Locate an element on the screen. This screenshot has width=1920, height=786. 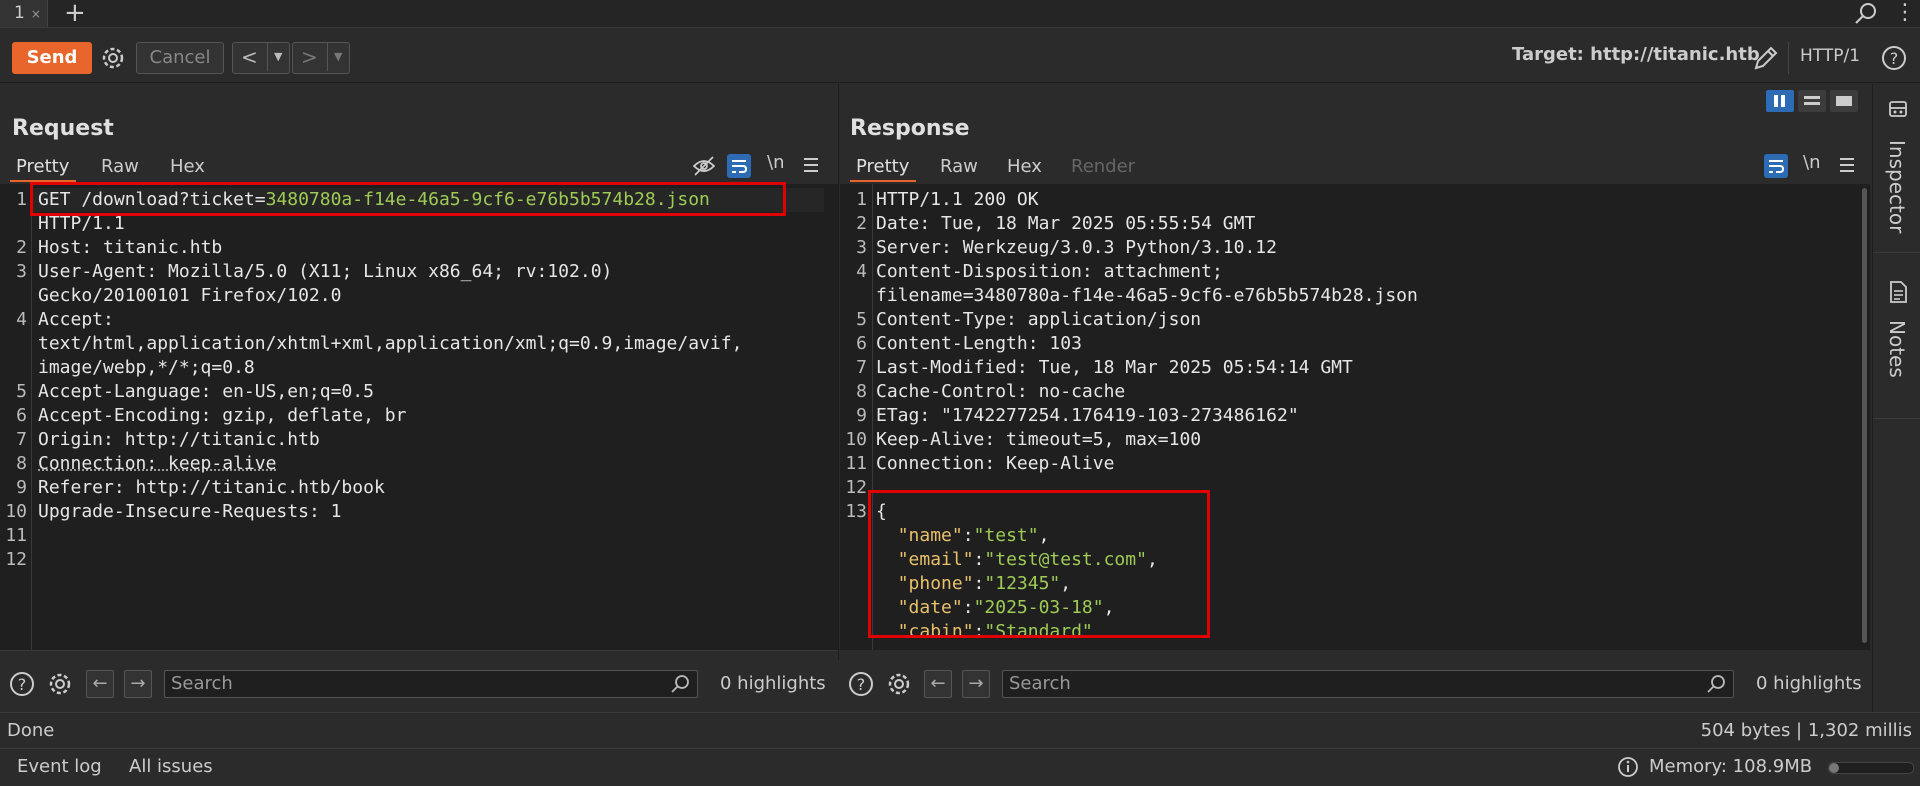
side-panel: Inspector Notes is located at coordinates (1896, 399).